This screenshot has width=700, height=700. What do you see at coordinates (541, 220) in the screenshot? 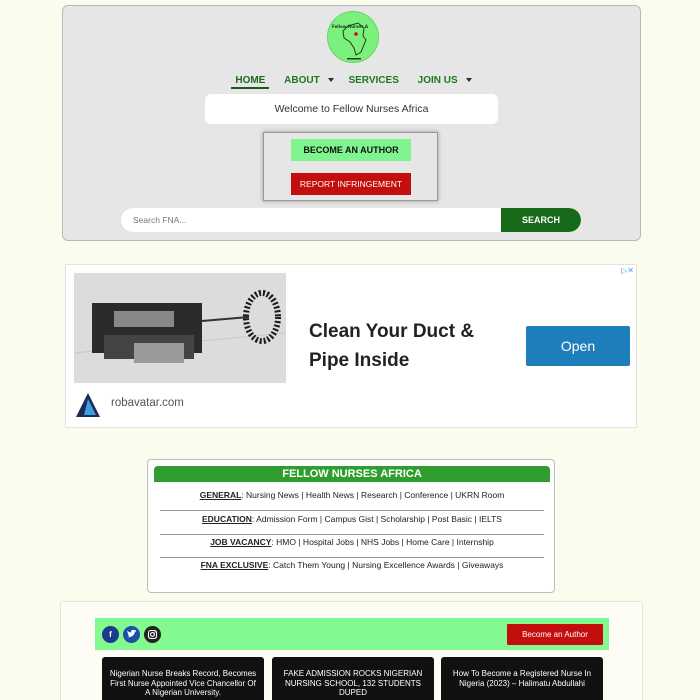
I see `search-button: SEARCH` at bounding box center [541, 220].